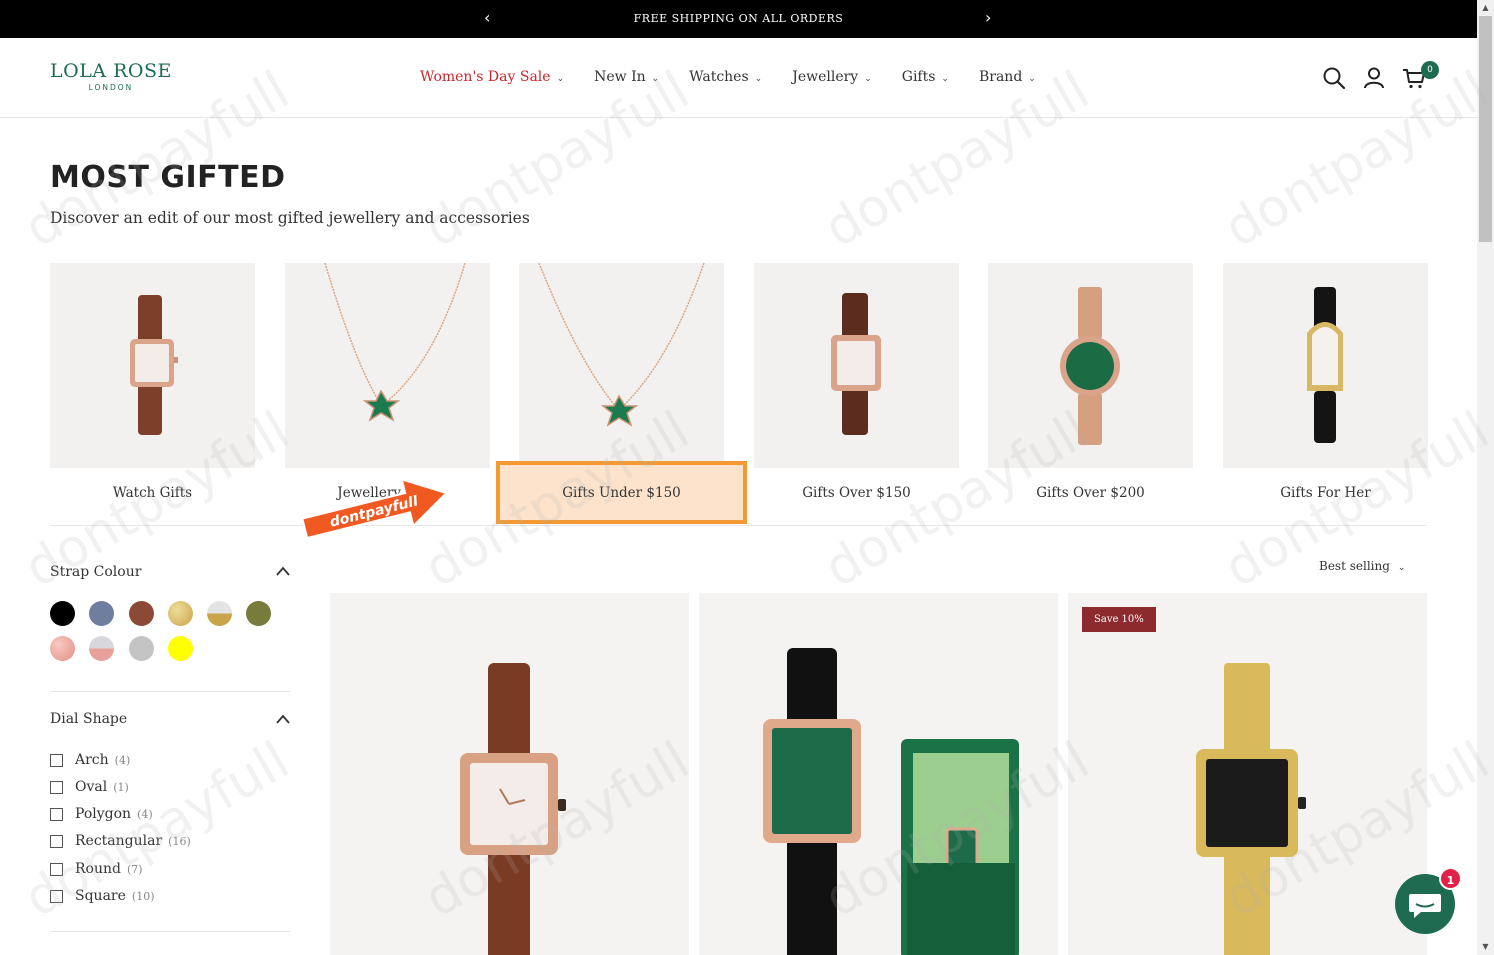 The height and width of the screenshot is (955, 1494). Describe the element at coordinates (1485, 946) in the screenshot. I see `scroll-down-icon: ▼` at that location.